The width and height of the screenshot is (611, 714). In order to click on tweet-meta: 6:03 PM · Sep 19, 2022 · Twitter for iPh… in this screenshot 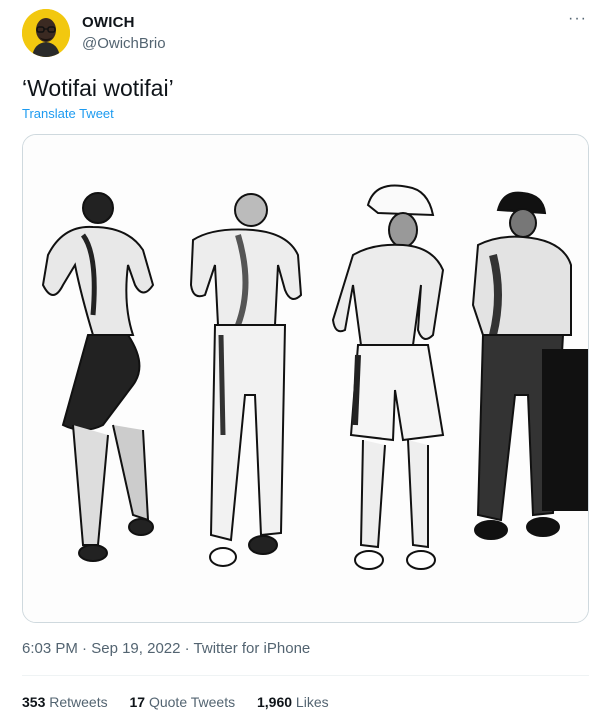, I will do `click(166, 648)`.